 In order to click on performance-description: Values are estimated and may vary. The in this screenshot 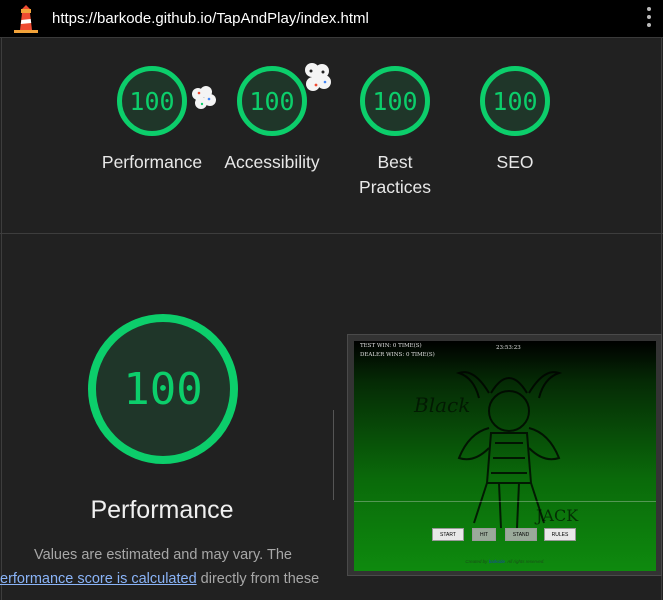, I will do `click(163, 555)`.